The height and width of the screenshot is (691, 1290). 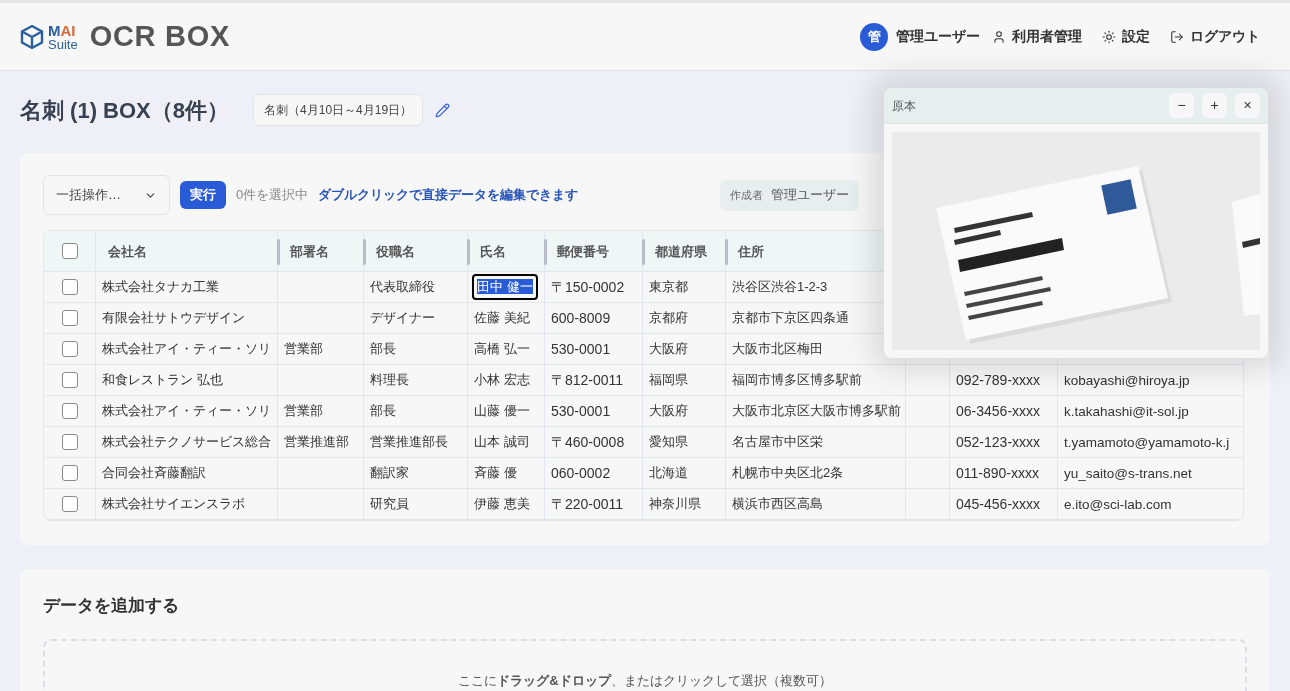 I want to click on table-cell: 斉藤 優, so click(x=495, y=473).